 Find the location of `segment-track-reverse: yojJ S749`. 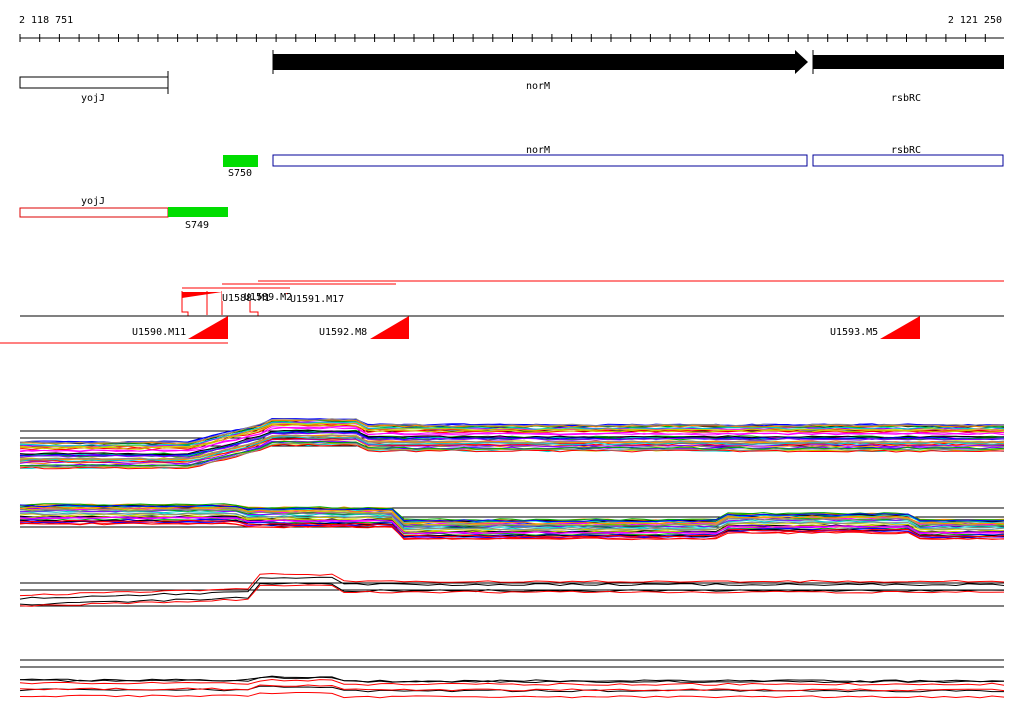

segment-track-reverse: yojJ S749 is located at coordinates (123, 213).